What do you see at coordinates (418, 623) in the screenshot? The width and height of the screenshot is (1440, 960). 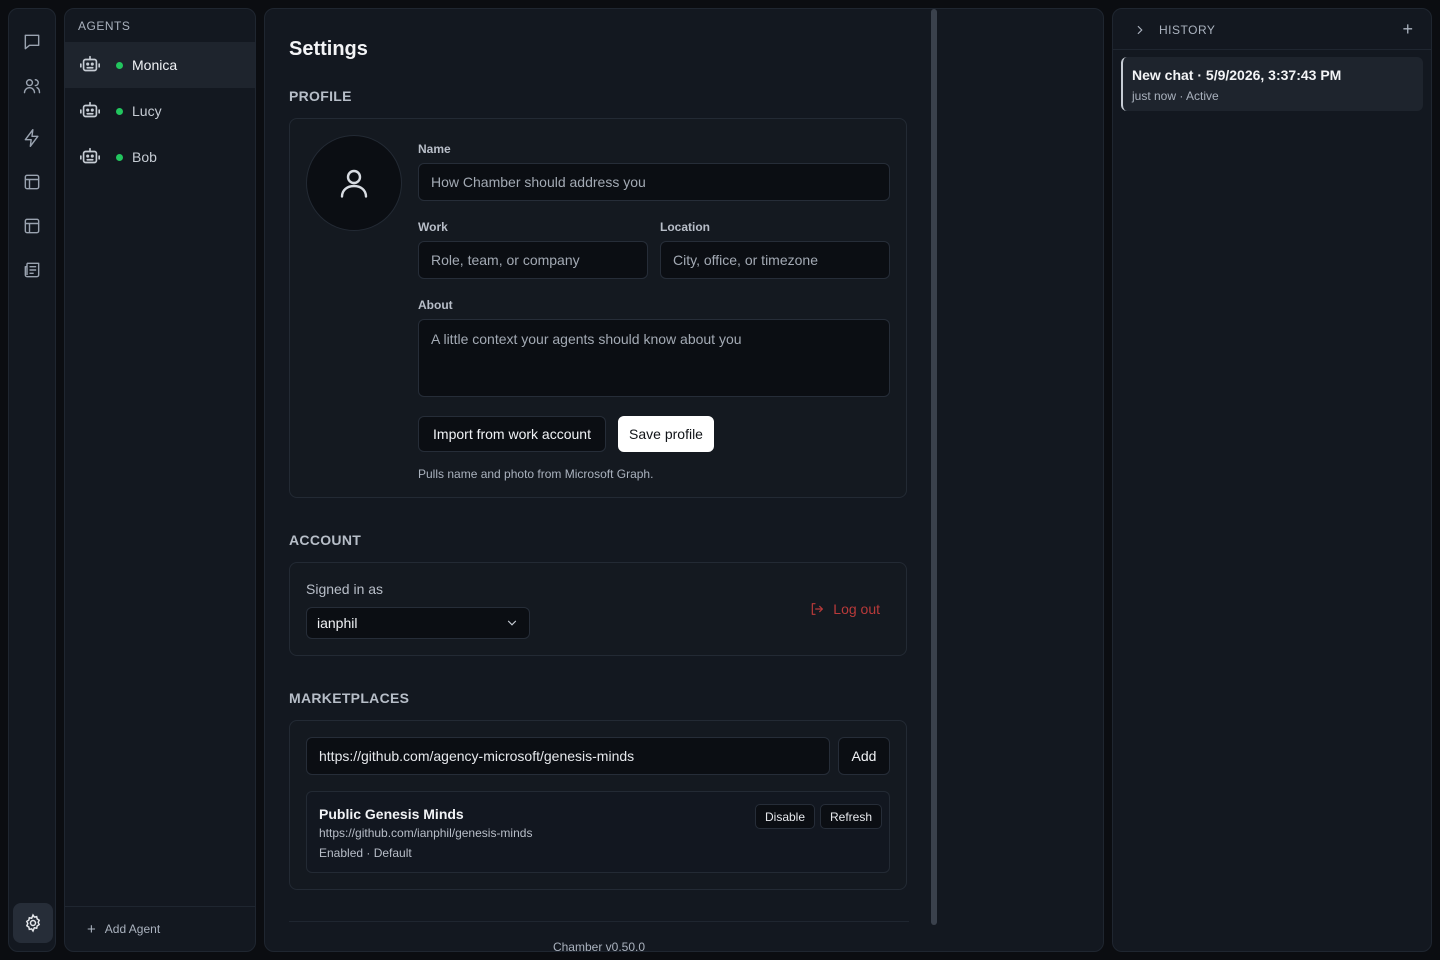 I see `account-select: ianphil` at bounding box center [418, 623].